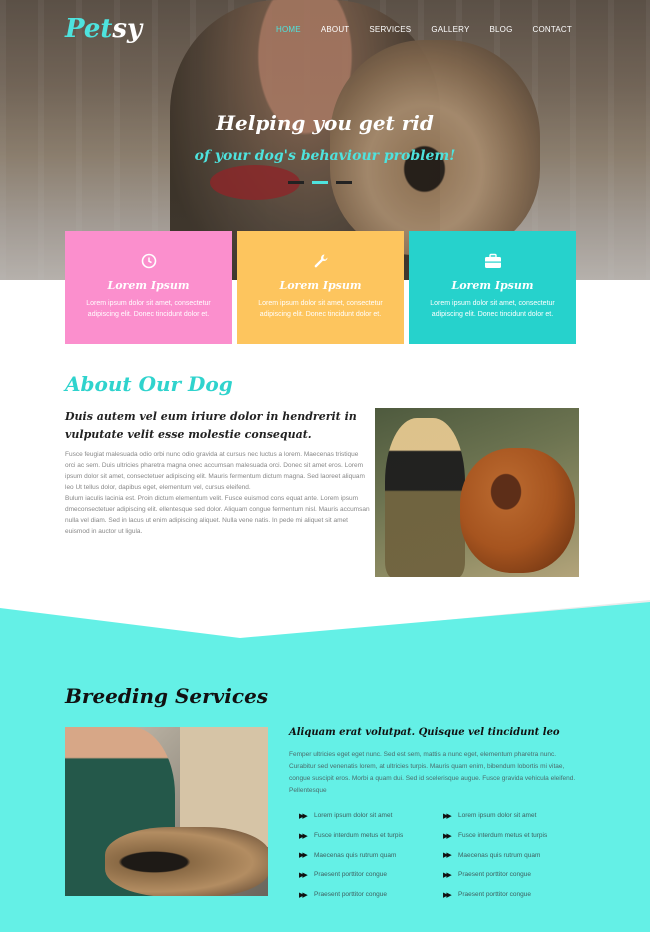  I want to click on nav-about: ABOUT, so click(335, 29).